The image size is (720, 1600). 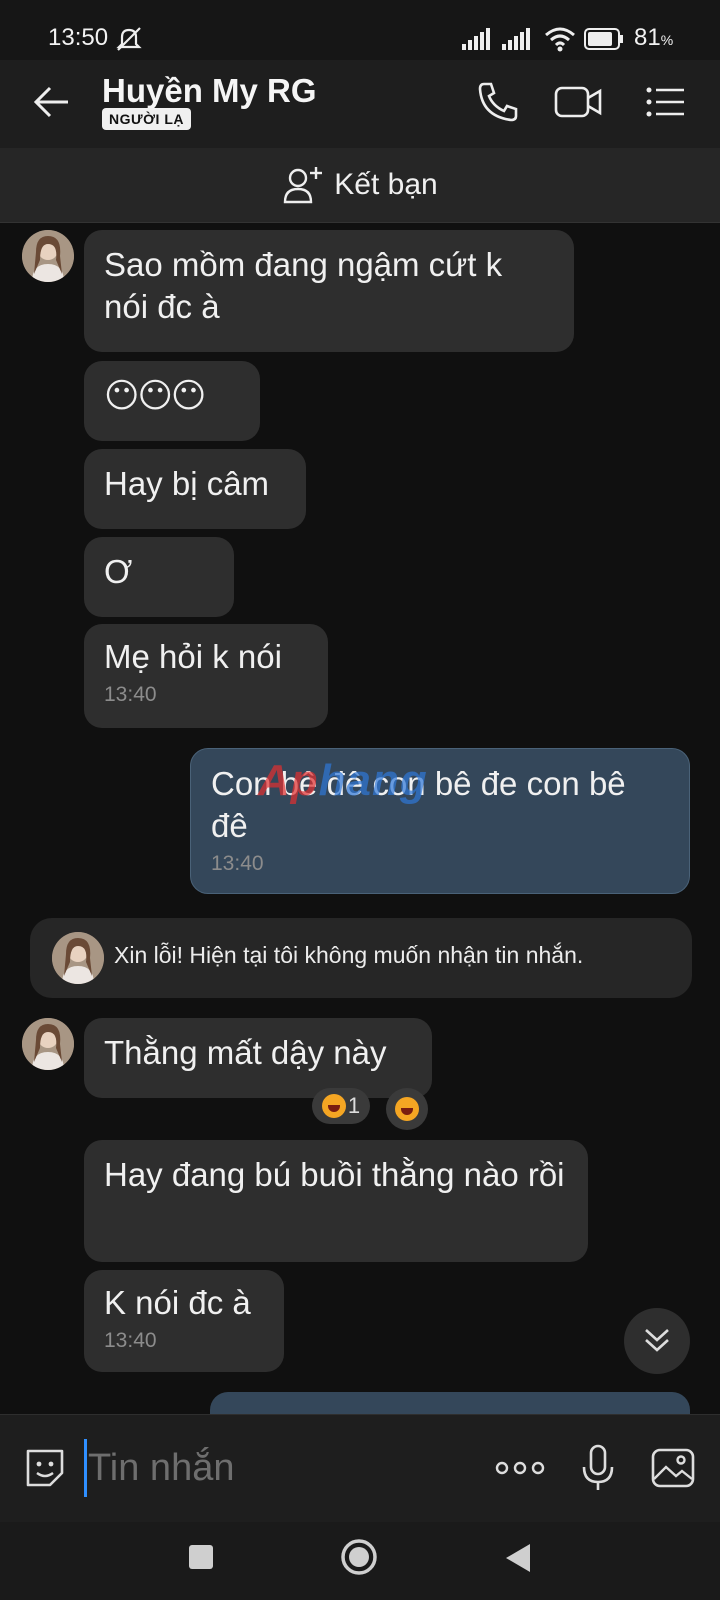 What do you see at coordinates (278, 1468) in the screenshot?
I see `message-input` at bounding box center [278, 1468].